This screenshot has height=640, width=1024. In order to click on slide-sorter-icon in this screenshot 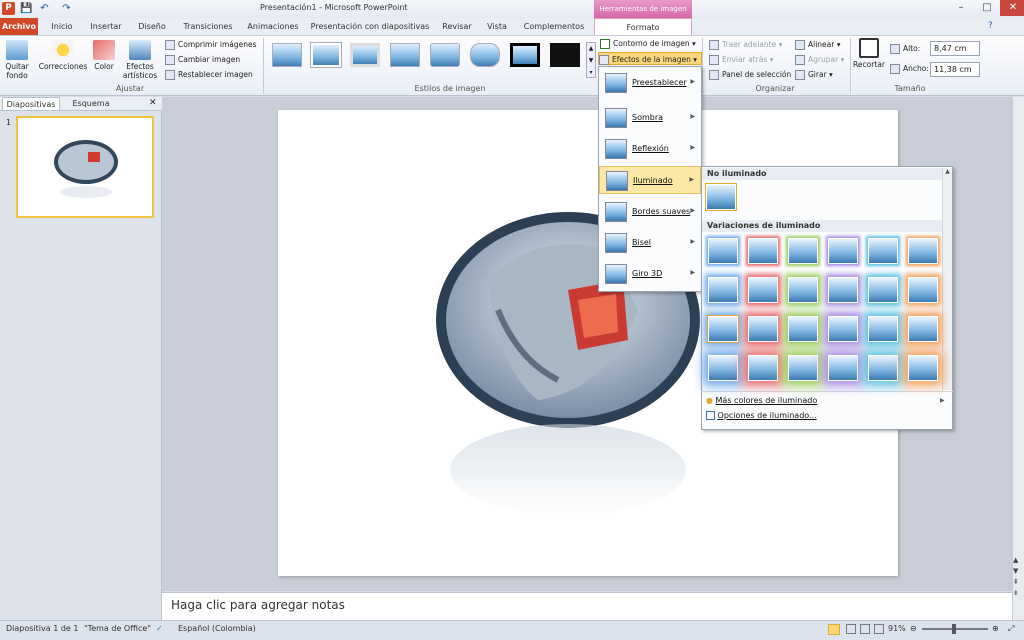, I will do `click(851, 629)`.